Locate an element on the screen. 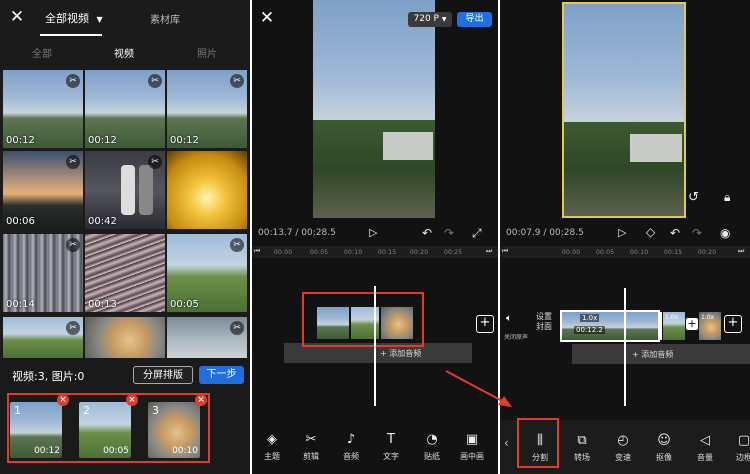  filter-tab-video: 视频 is located at coordinates (124, 52).